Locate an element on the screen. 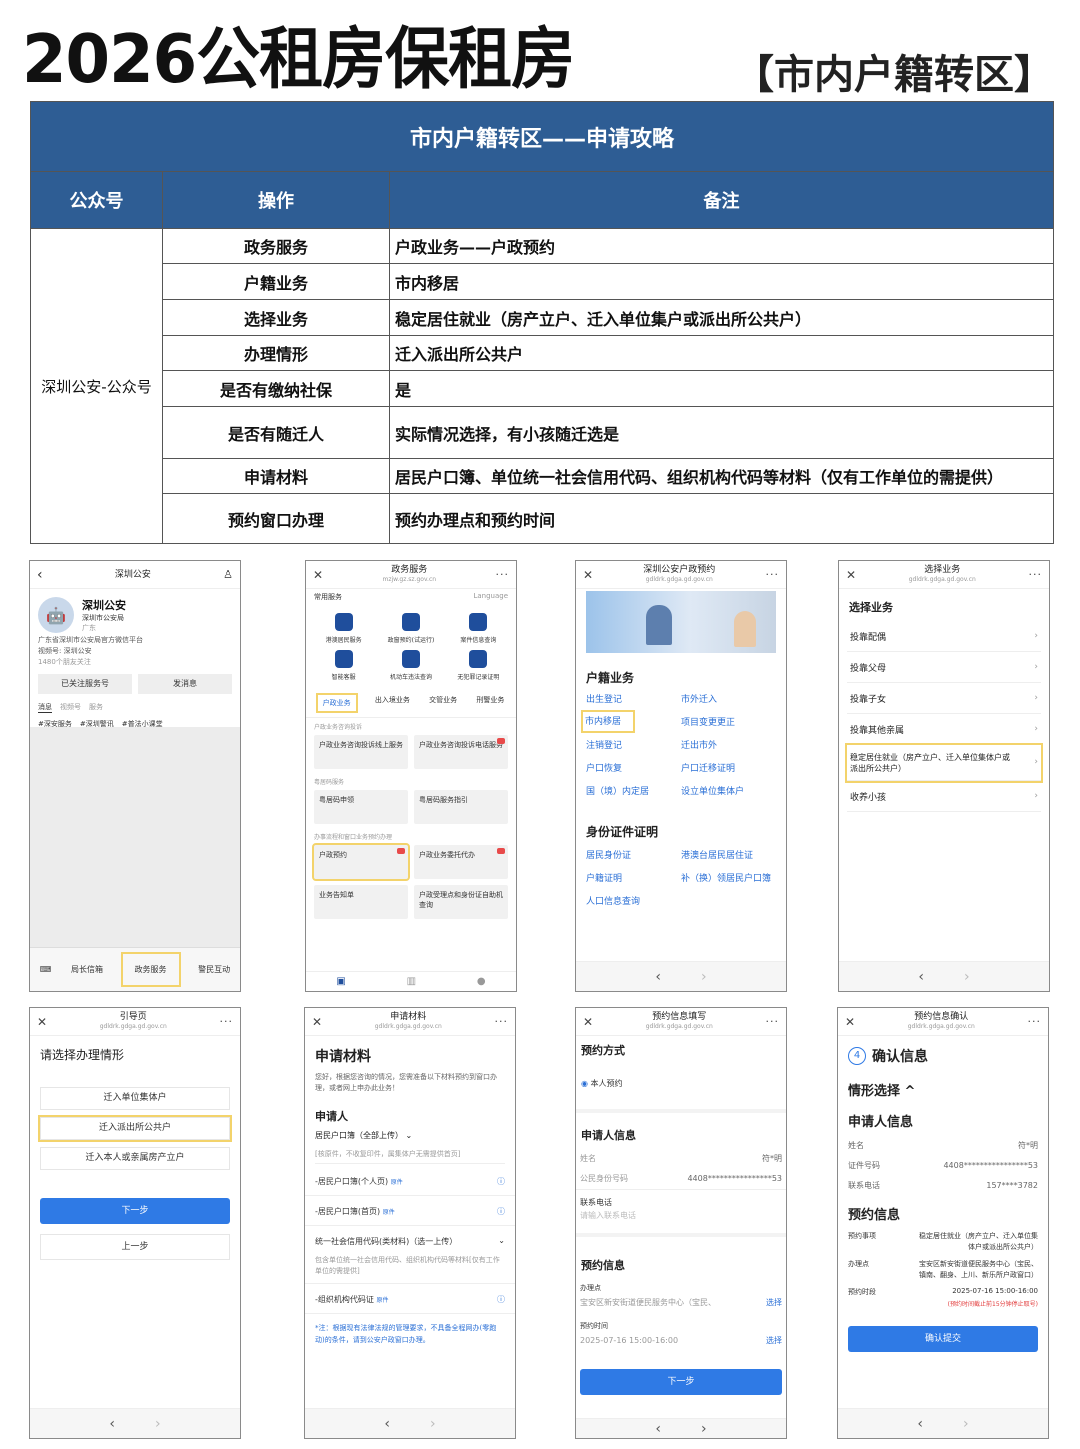 Image resolution: width=1080 pixels, height=1449 pixels. service-vehicle: 机动车违法查询 is located at coordinates (410, 665).